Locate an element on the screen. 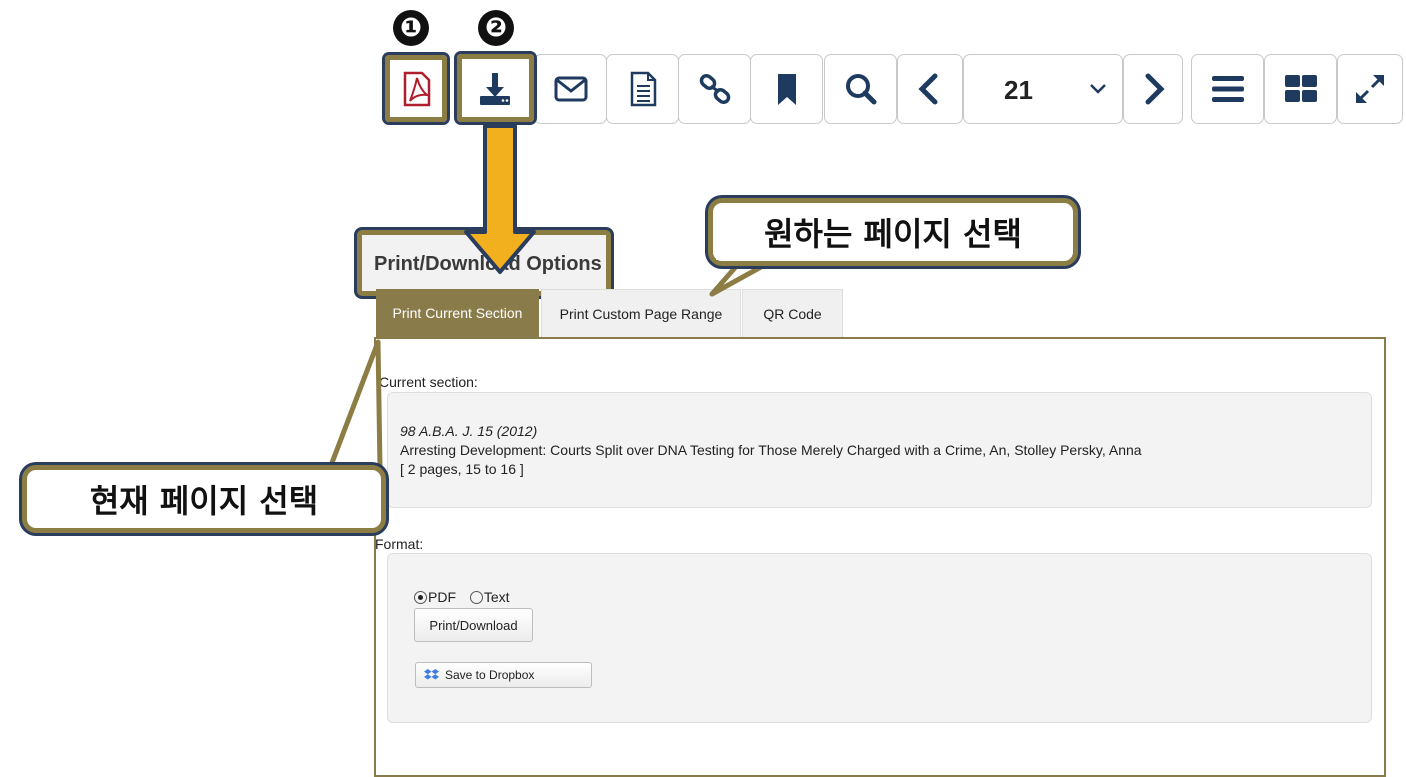 This screenshot has height=777, width=1406. callout-seam-bottom is located at coordinates (353, 479).